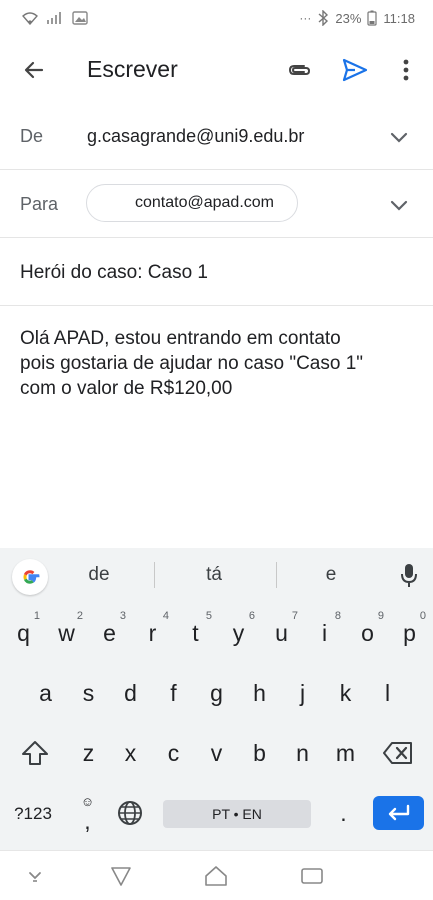 This screenshot has height=900, width=433. What do you see at coordinates (238, 633) in the screenshot?
I see `key-y: y6` at bounding box center [238, 633].